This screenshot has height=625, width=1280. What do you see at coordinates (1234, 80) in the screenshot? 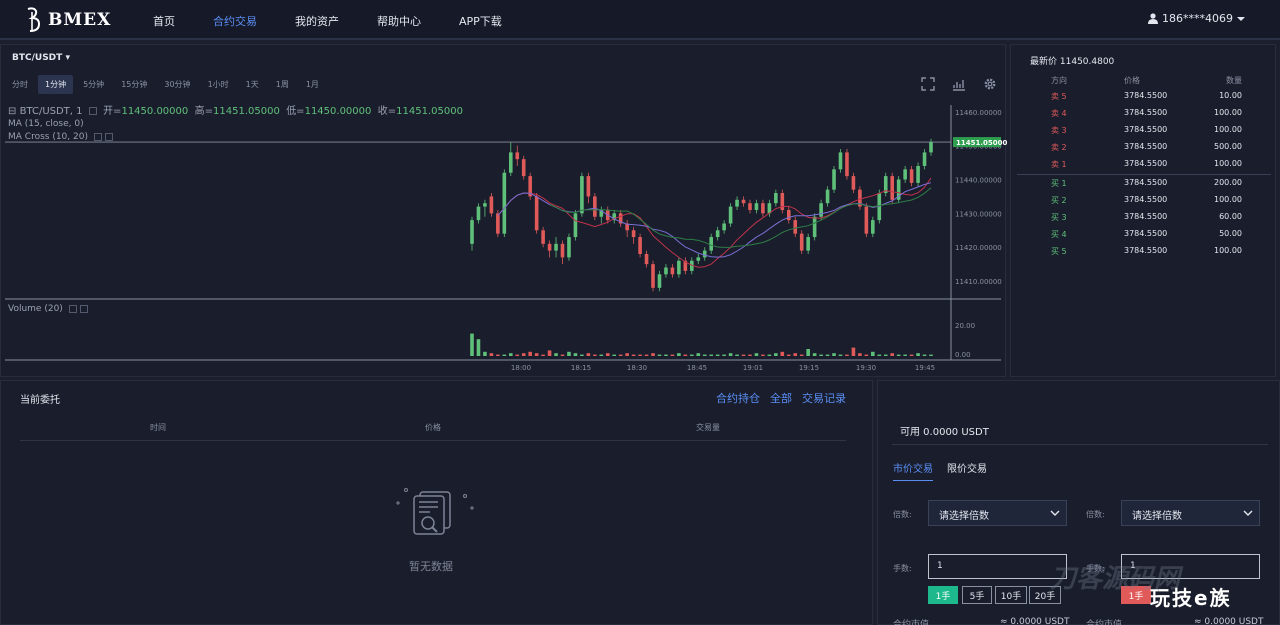
I see `header-qty: 数量` at bounding box center [1234, 80].